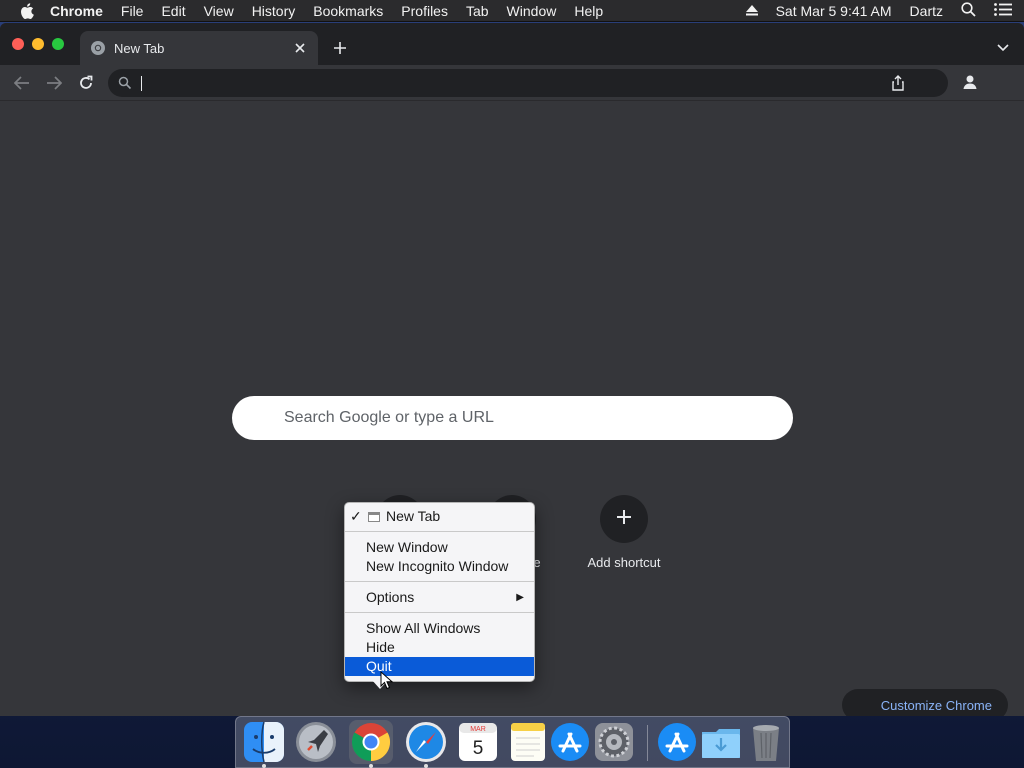 The image size is (1024, 768). Describe the element at coordinates (647, 743) in the screenshot. I see `dock-separator` at that location.